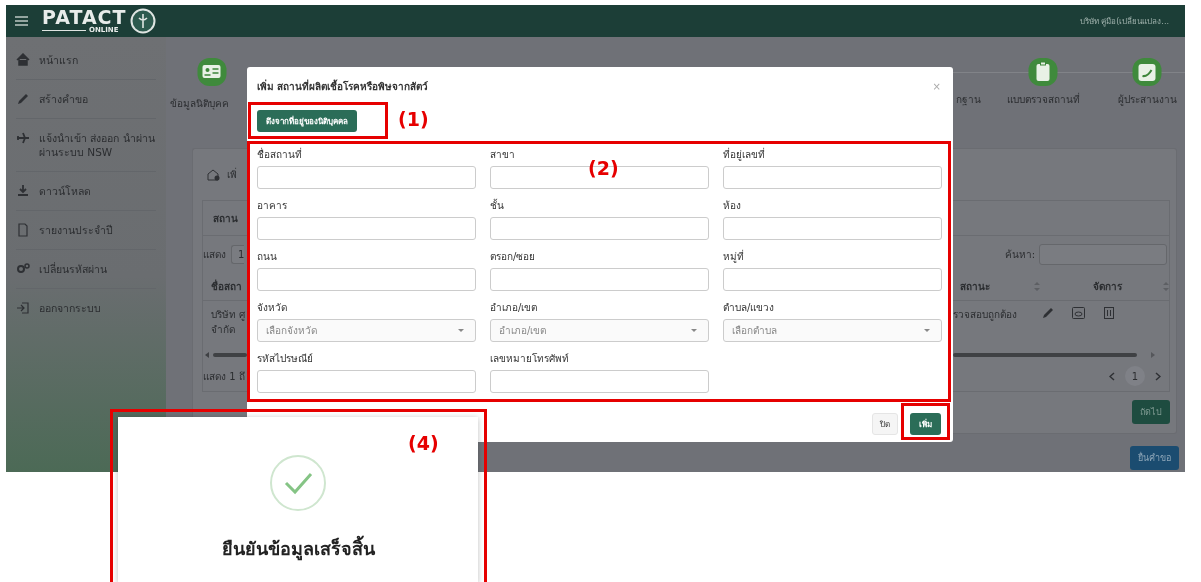 This screenshot has width=1201, height=582. I want to click on show-label: แสดง, so click(214, 254).